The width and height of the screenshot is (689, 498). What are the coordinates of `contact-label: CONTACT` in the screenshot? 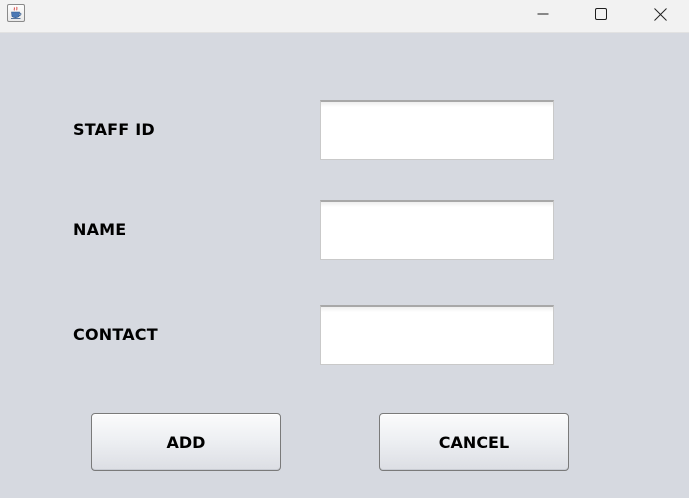 It's located at (115, 334).